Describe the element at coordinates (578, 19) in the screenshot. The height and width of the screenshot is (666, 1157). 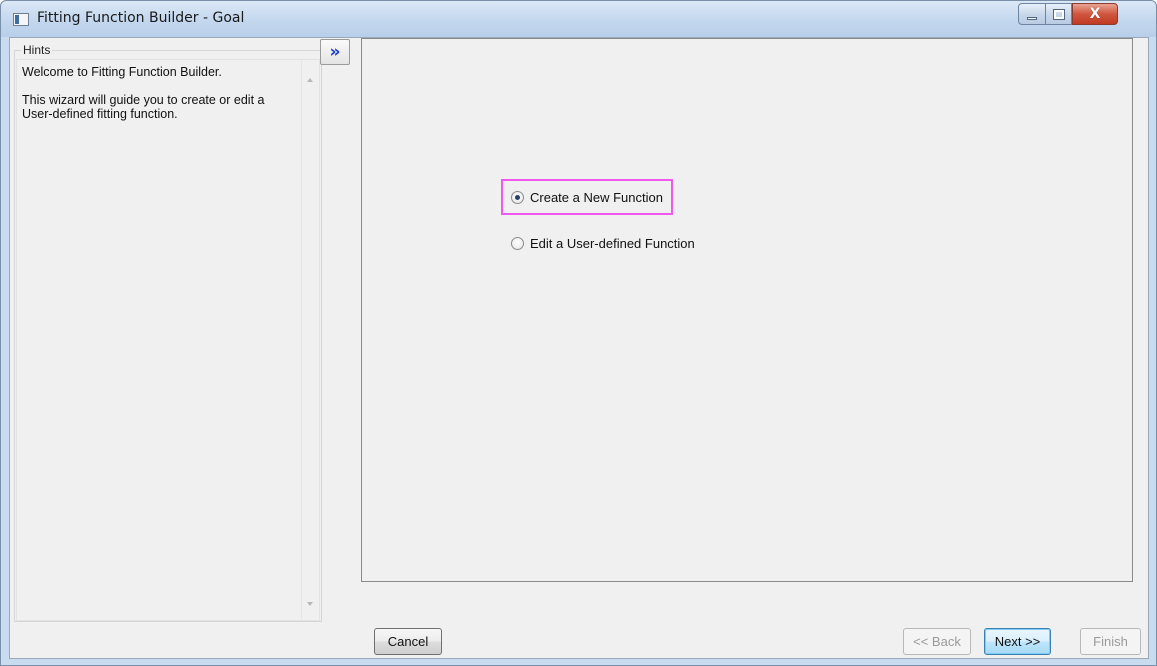
I see `title-bar: Fitting Function Builder - Goal X` at that location.